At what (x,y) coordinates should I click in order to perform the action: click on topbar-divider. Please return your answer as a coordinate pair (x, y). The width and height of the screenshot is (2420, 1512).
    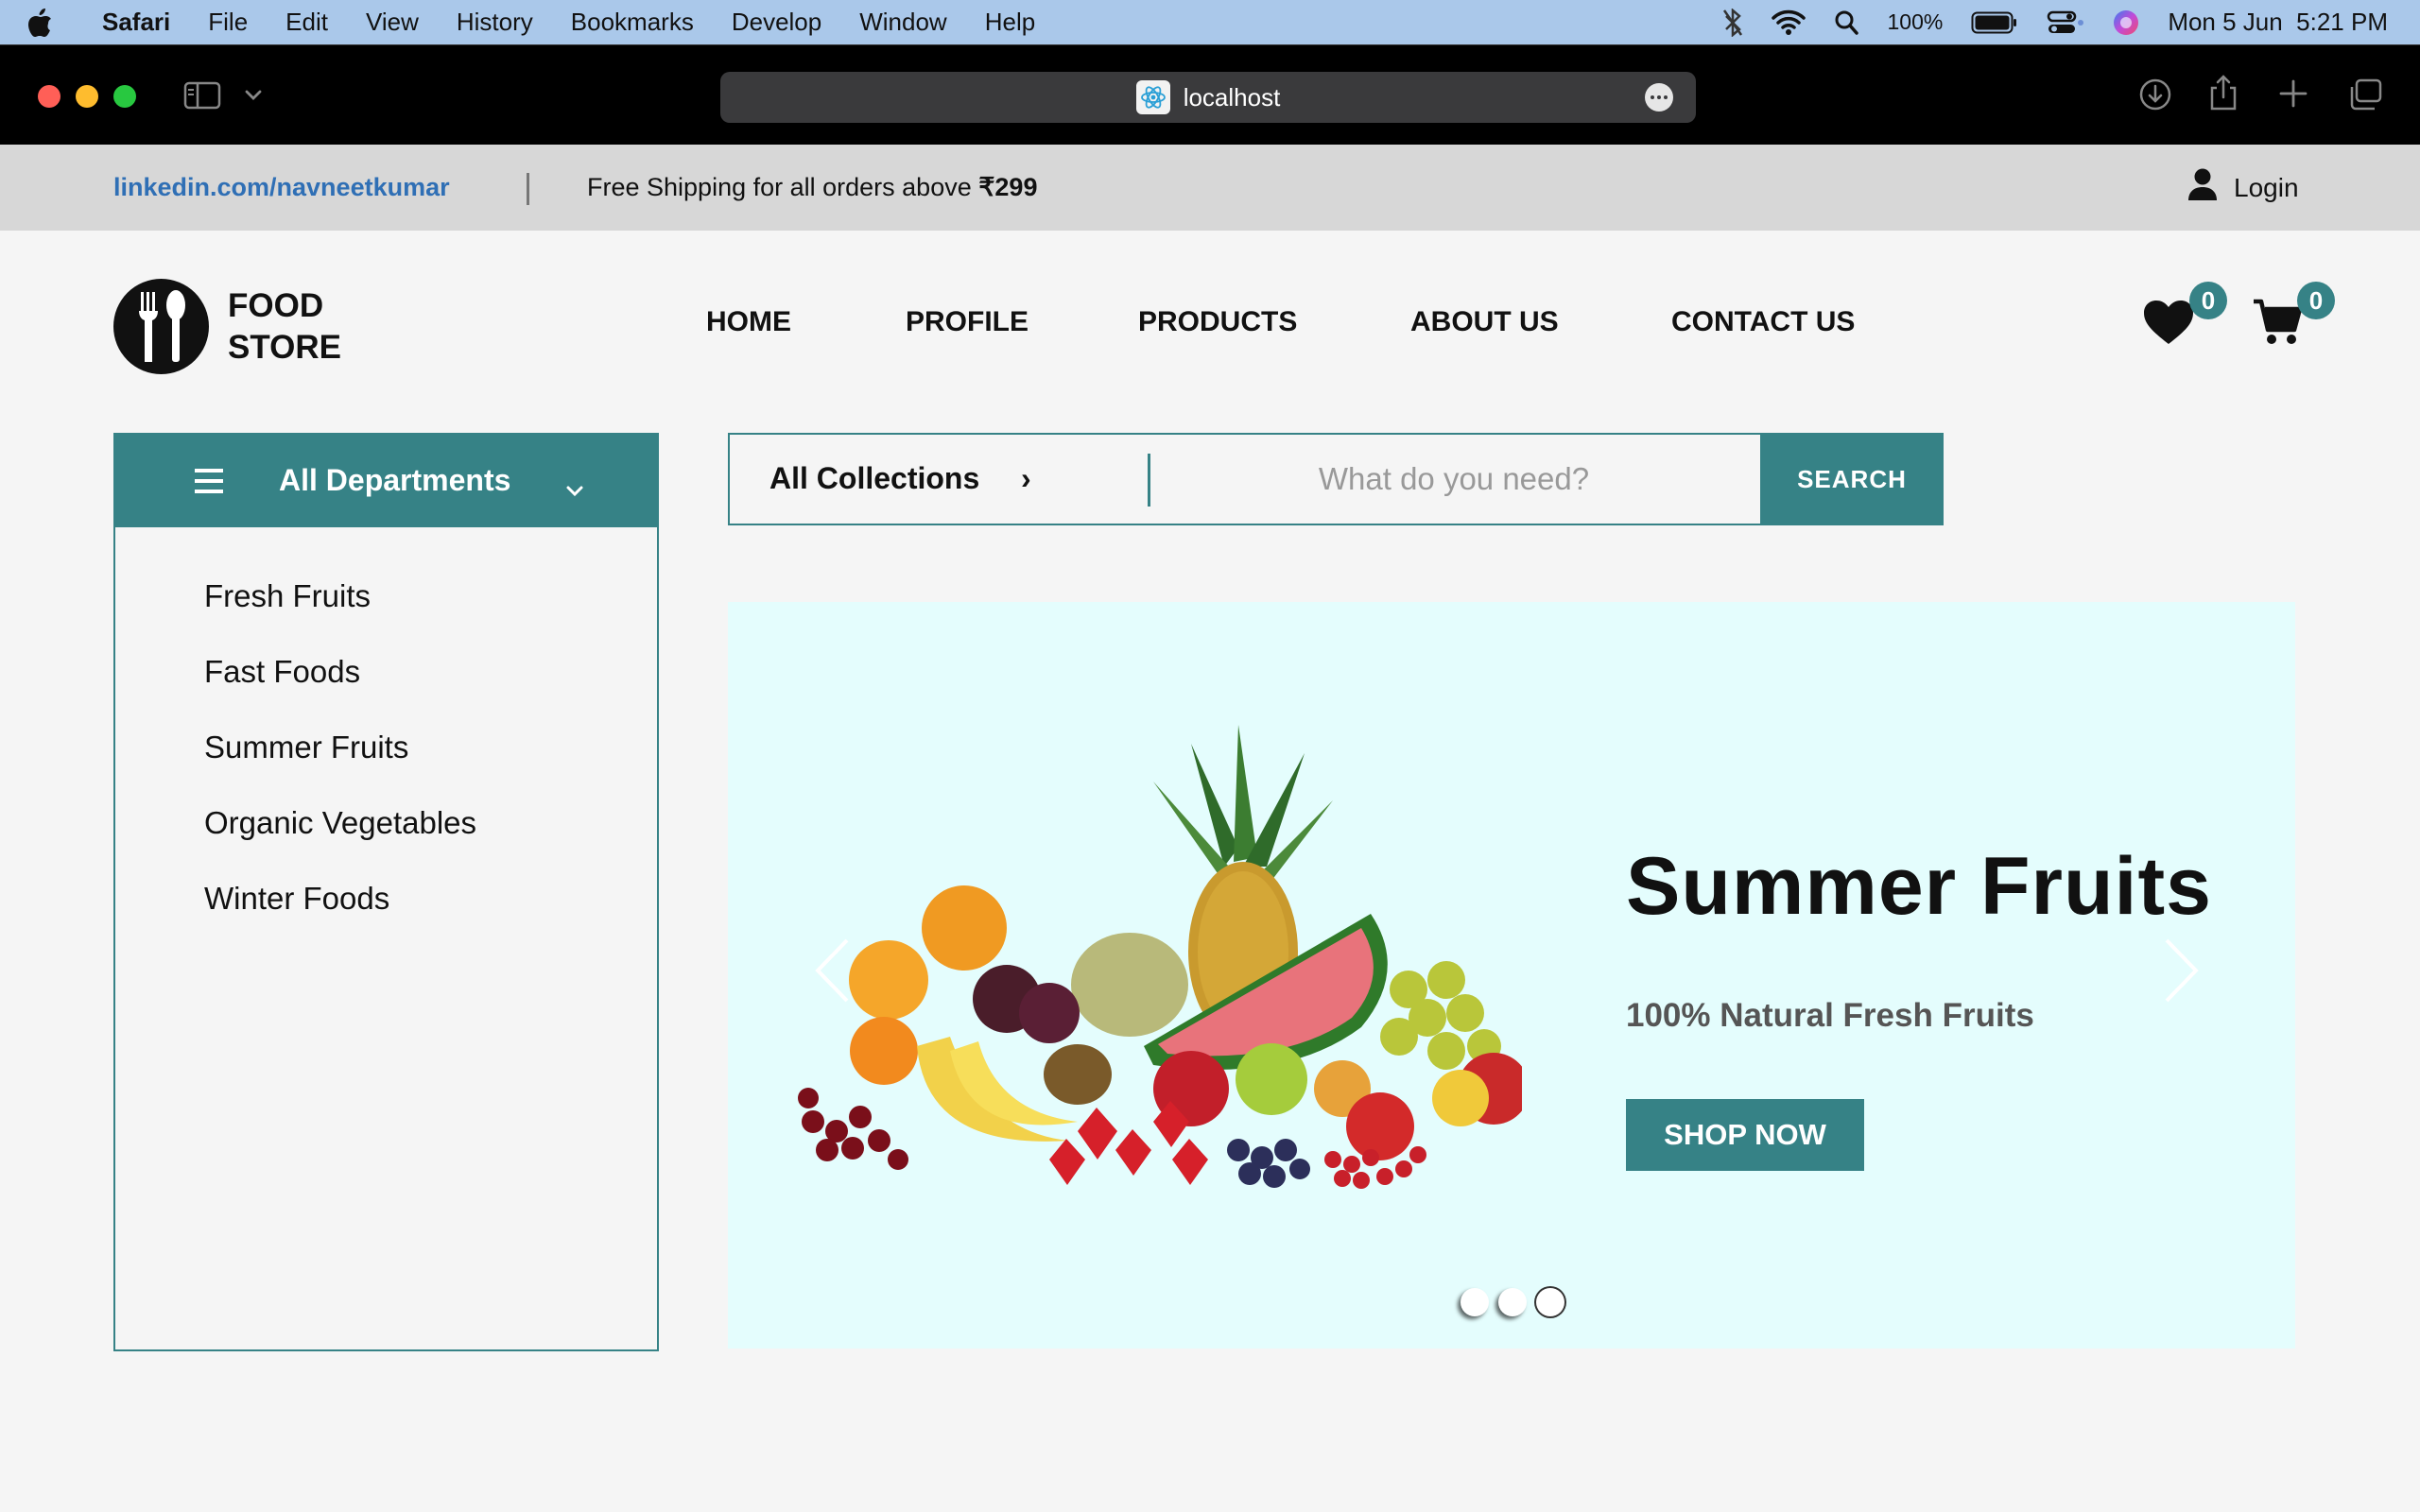
    Looking at the image, I should click on (528, 189).